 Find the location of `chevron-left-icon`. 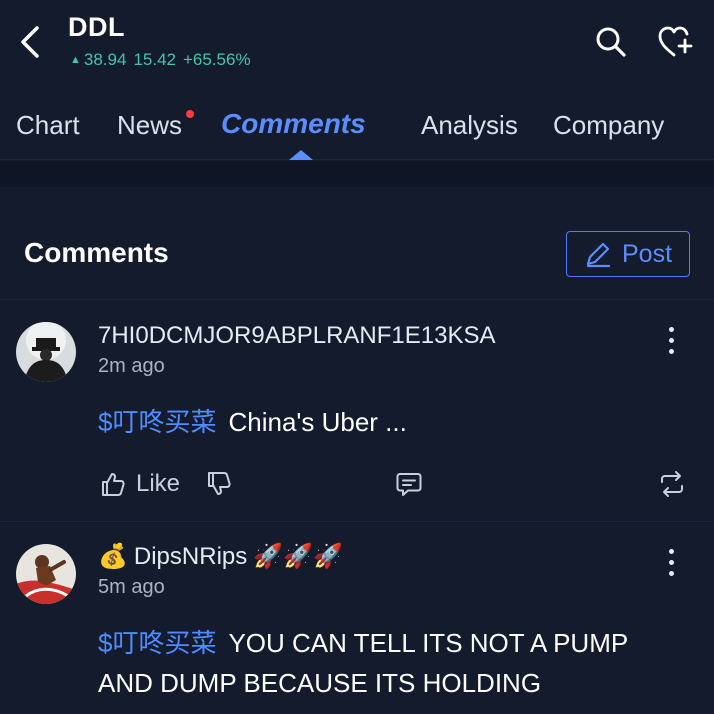

chevron-left-icon is located at coordinates (30, 42).